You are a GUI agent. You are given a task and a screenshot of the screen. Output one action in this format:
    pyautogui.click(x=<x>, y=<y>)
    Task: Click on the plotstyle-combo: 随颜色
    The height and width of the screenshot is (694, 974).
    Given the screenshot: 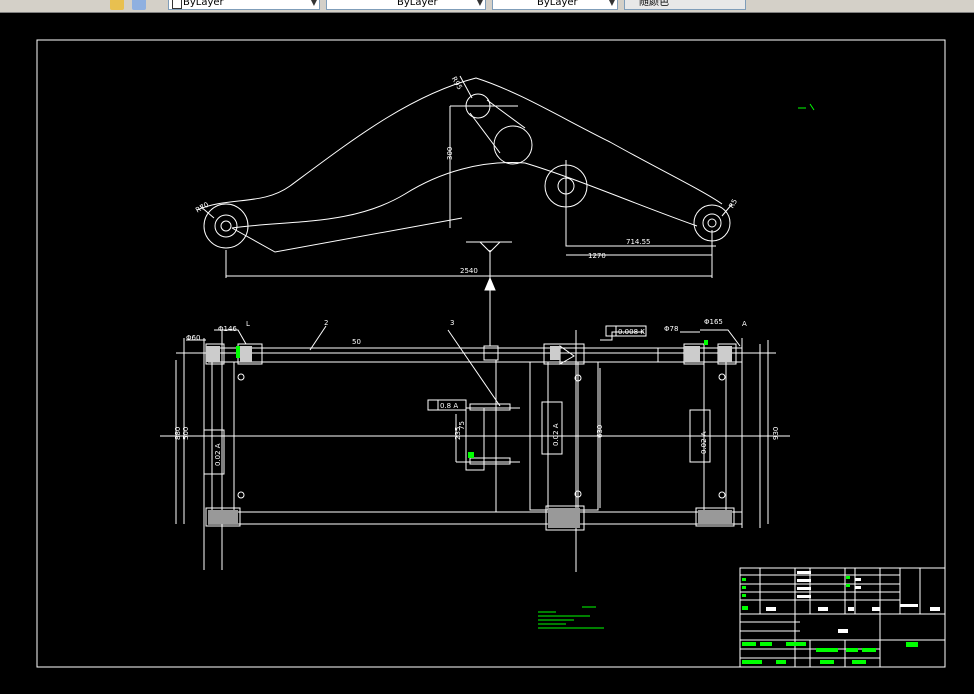 What is the action you would take?
    pyautogui.click(x=685, y=5)
    